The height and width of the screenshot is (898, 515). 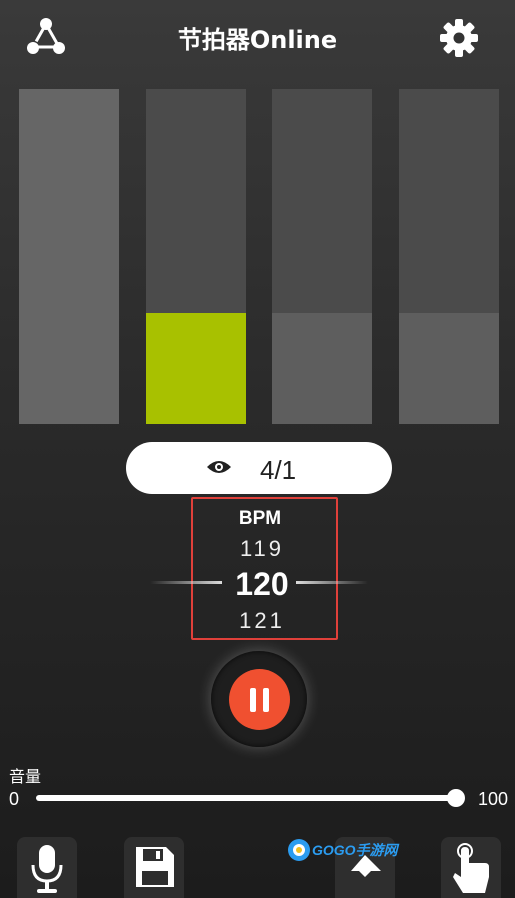 What do you see at coordinates (262, 621) in the screenshot?
I see `bpm-next-value: 121` at bounding box center [262, 621].